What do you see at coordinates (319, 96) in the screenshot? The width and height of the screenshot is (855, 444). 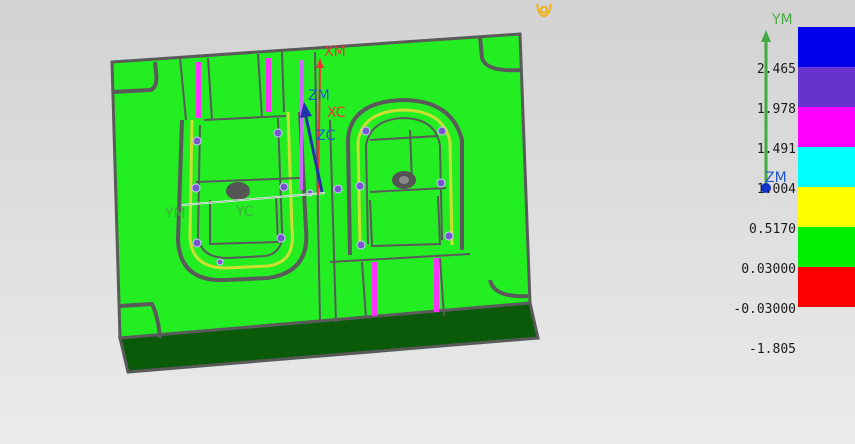 I see `zm-axis-label: ZM` at bounding box center [319, 96].